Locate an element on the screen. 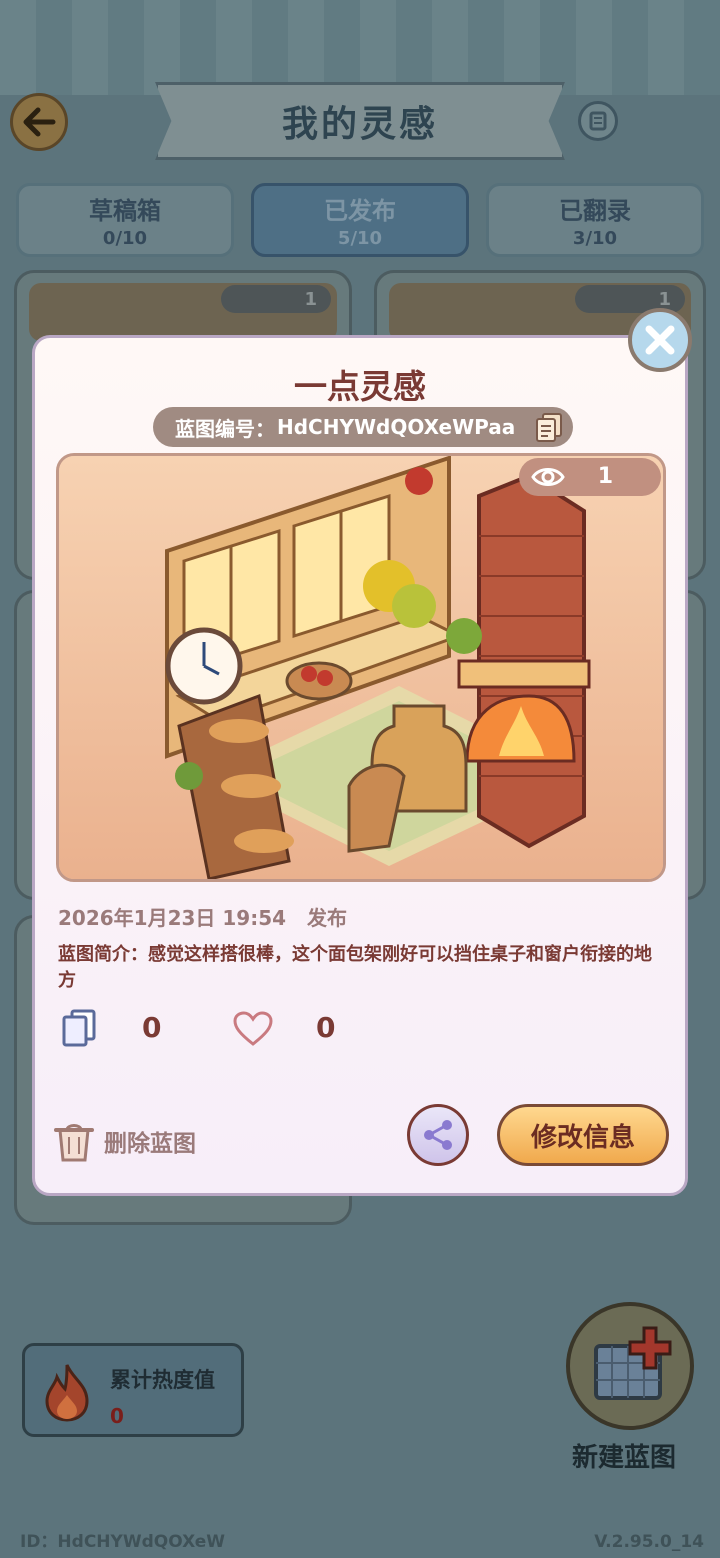  tab-published: 已发布 5/10 is located at coordinates (360, 220).